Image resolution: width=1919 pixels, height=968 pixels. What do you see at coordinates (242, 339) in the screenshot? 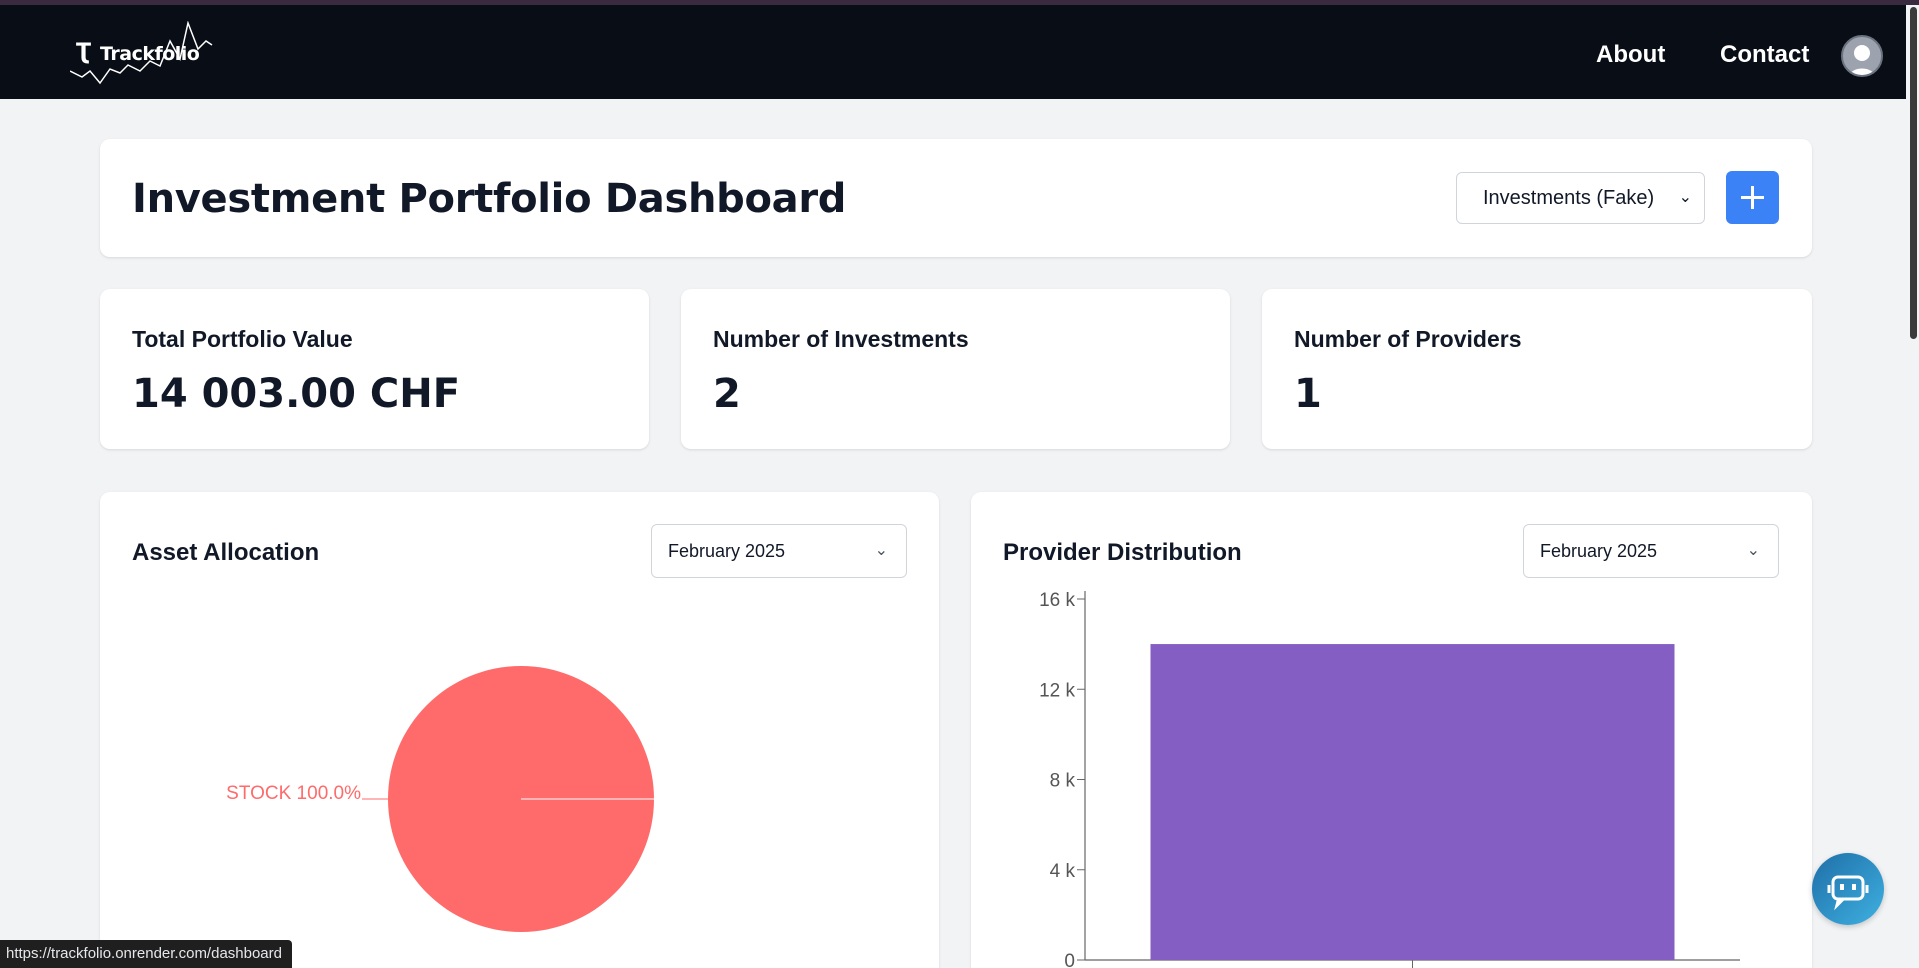
I see `stat-label: Total Portfolio Value` at bounding box center [242, 339].